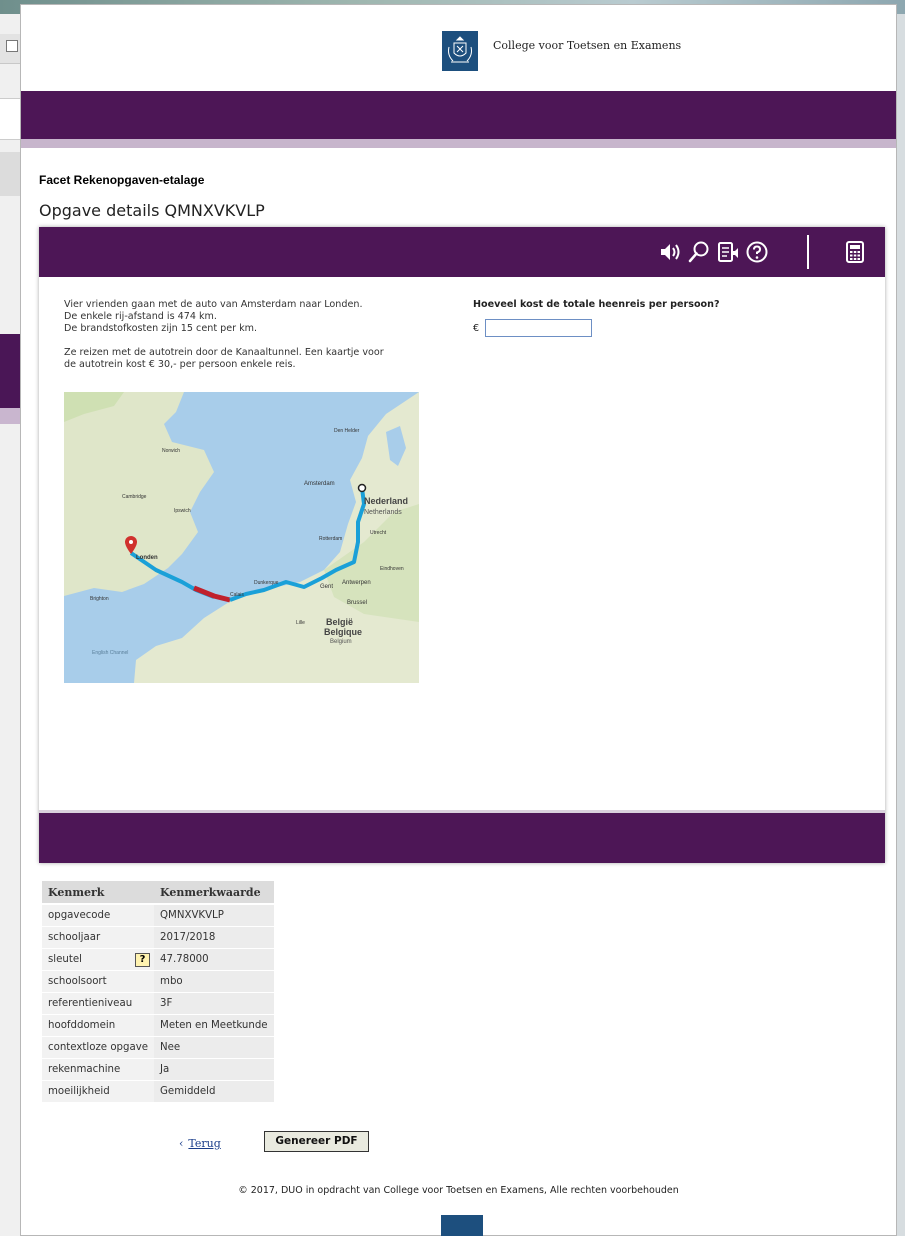 The width and height of the screenshot is (905, 1236). I want to click on table-header-row: Kenmerk Kenmerkwaarde, so click(158, 893).